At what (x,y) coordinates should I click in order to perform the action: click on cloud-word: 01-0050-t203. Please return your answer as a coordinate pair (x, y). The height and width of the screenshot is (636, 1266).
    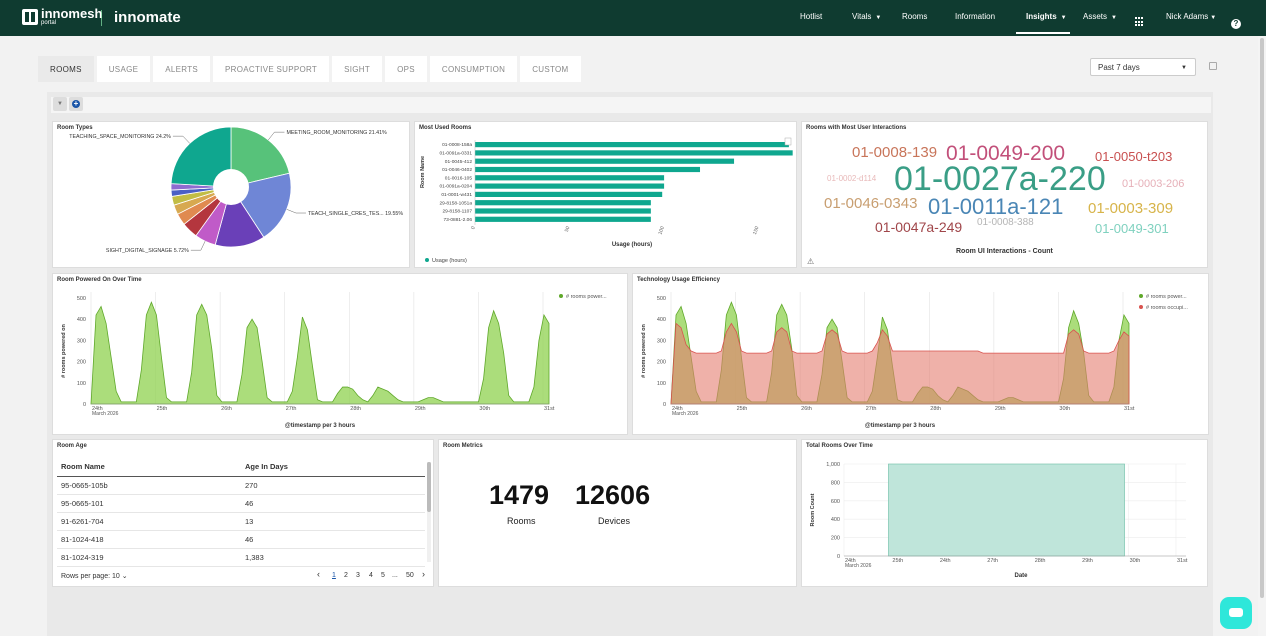
    Looking at the image, I should click on (1133, 156).